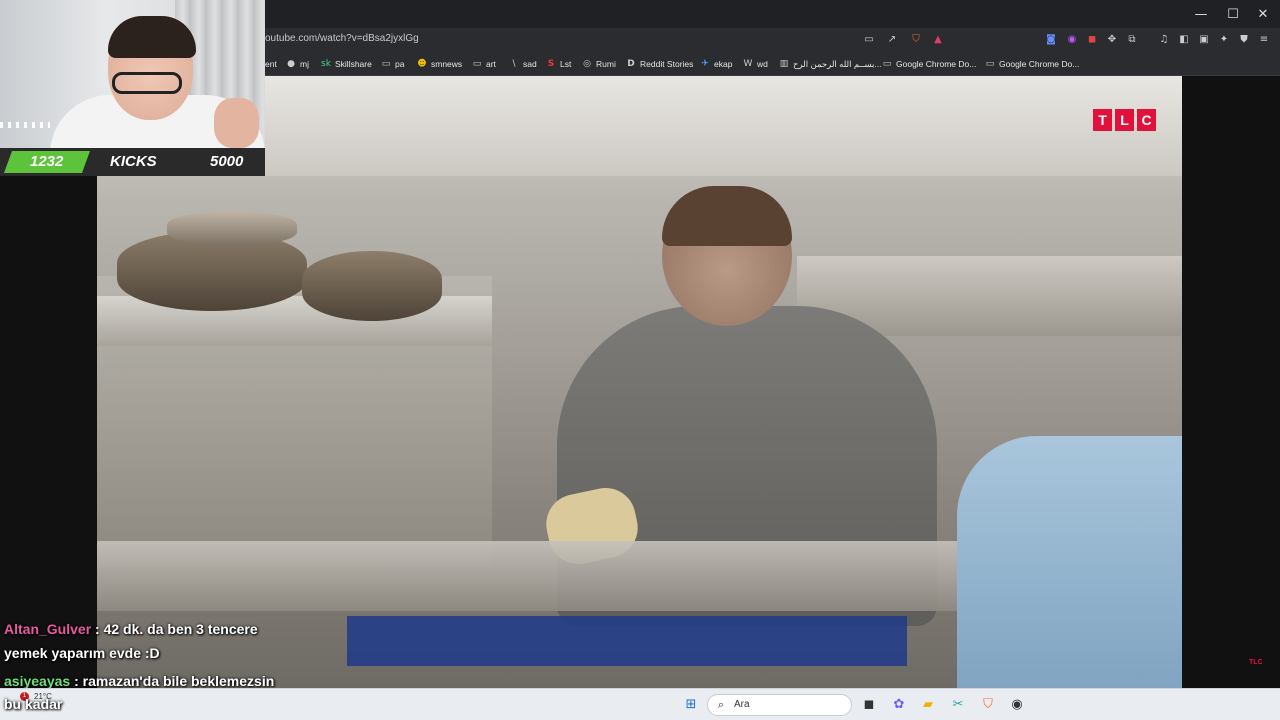 The image size is (1280, 720). Describe the element at coordinates (631, 64) in the screenshot. I see `d-logo-icon: D` at that location.